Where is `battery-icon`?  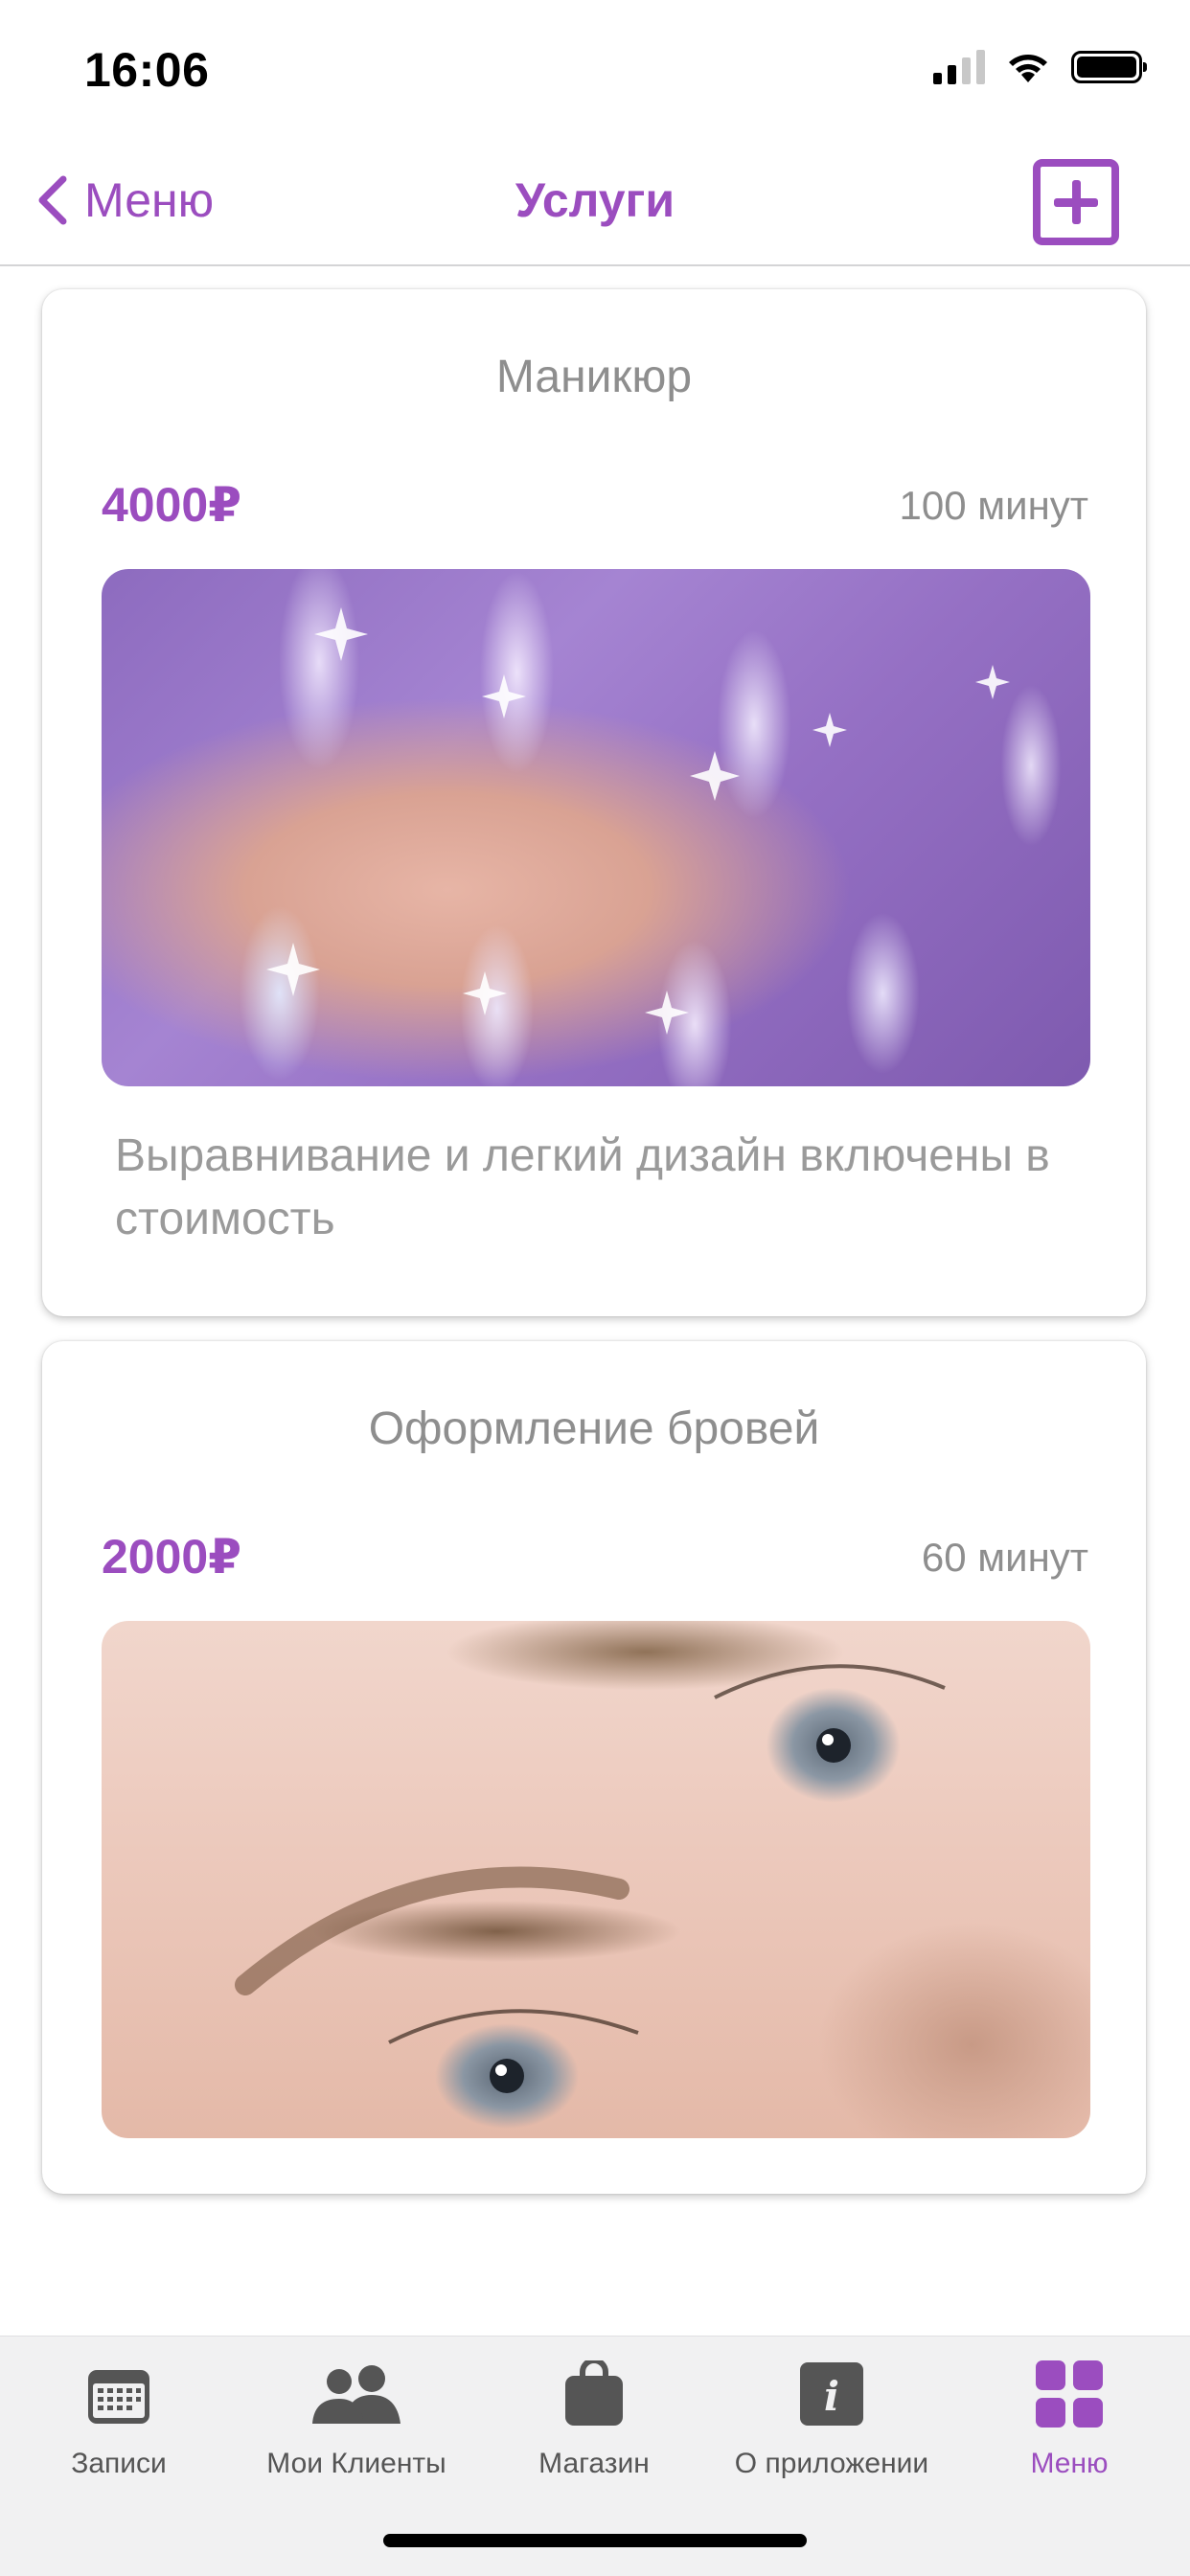 battery-icon is located at coordinates (1109, 67).